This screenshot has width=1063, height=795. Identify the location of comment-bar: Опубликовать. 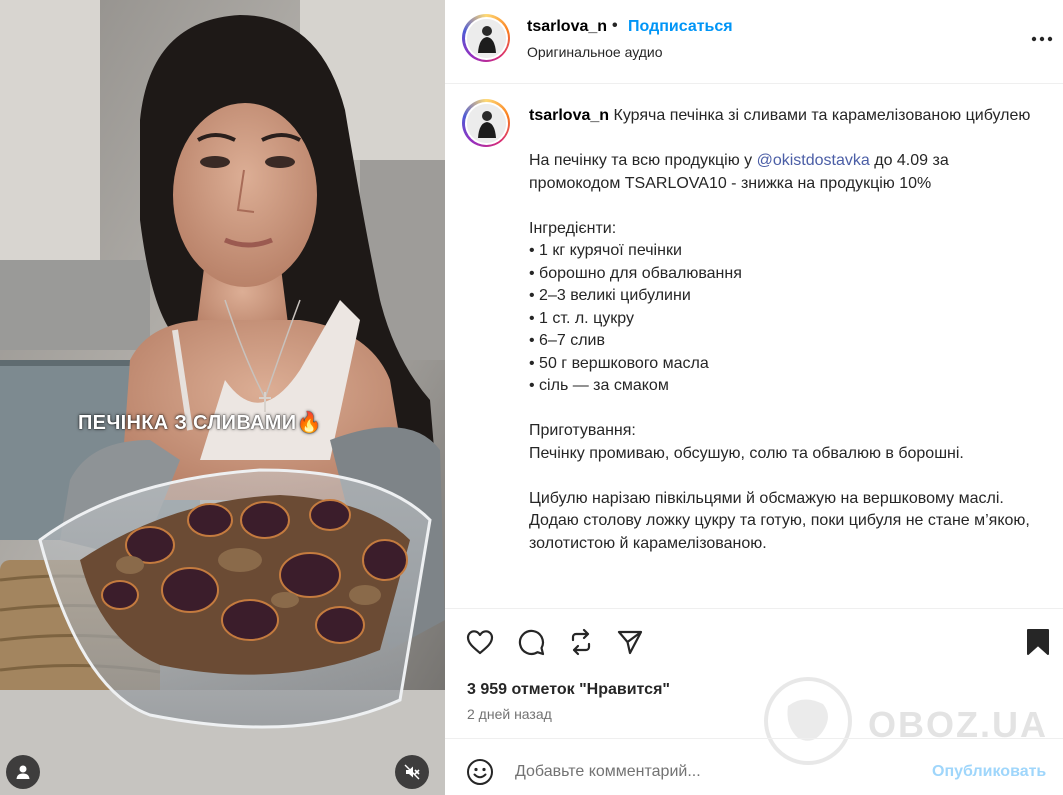
(754, 766).